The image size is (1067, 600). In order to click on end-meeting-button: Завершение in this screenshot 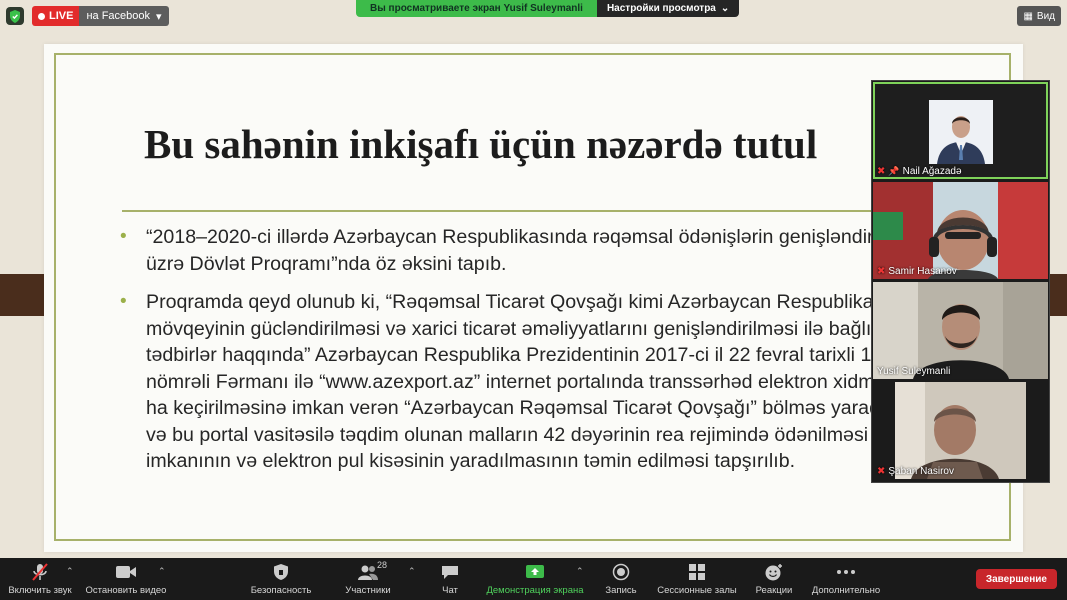, I will do `click(1016, 579)`.